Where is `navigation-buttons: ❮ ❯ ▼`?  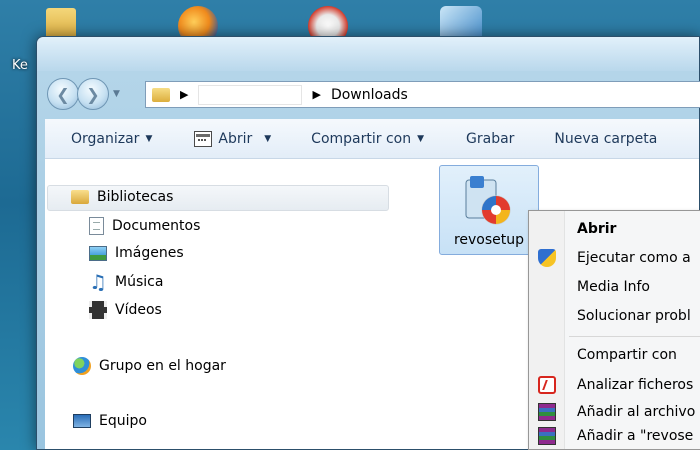
navigation-buttons: ❮ ❯ ▼ is located at coordinates (83, 94).